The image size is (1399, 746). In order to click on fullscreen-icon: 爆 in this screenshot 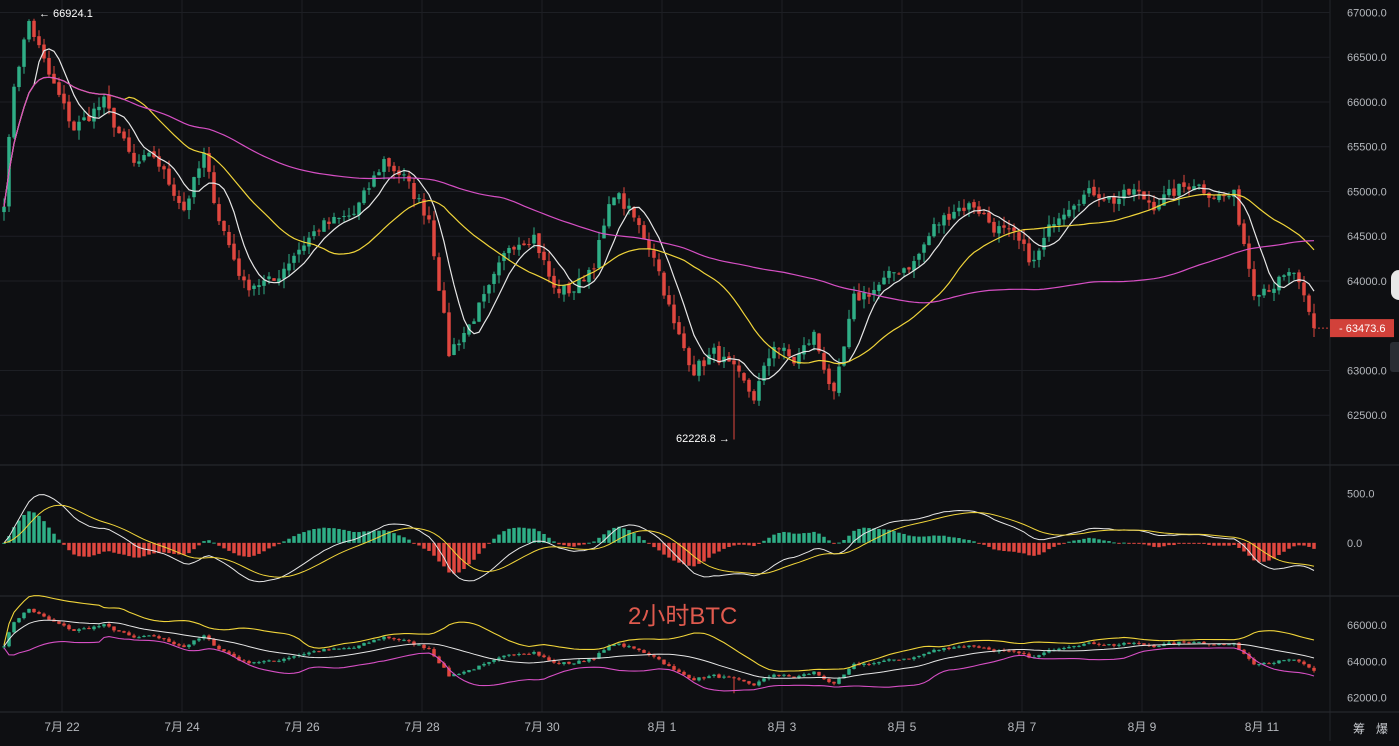, I will do `click(1382, 728)`.